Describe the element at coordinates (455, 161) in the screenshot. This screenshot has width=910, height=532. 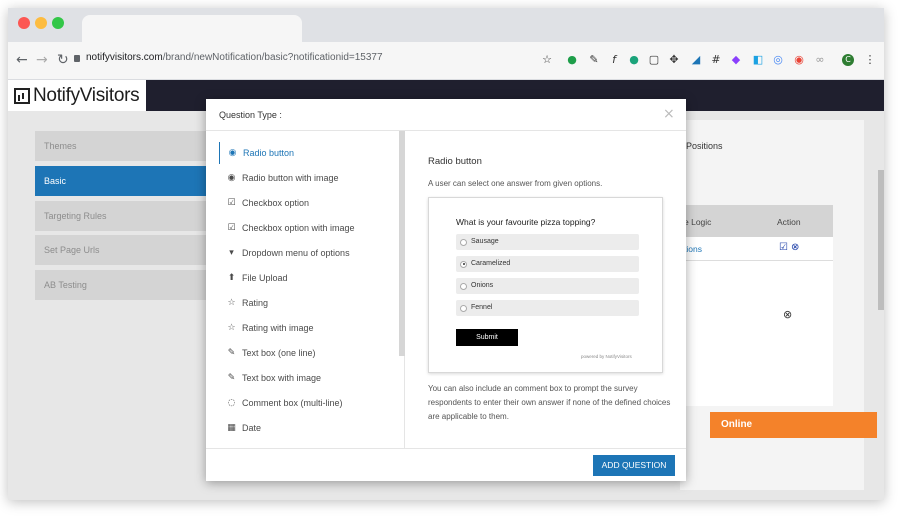
I see `detail-title: Radio button` at that location.